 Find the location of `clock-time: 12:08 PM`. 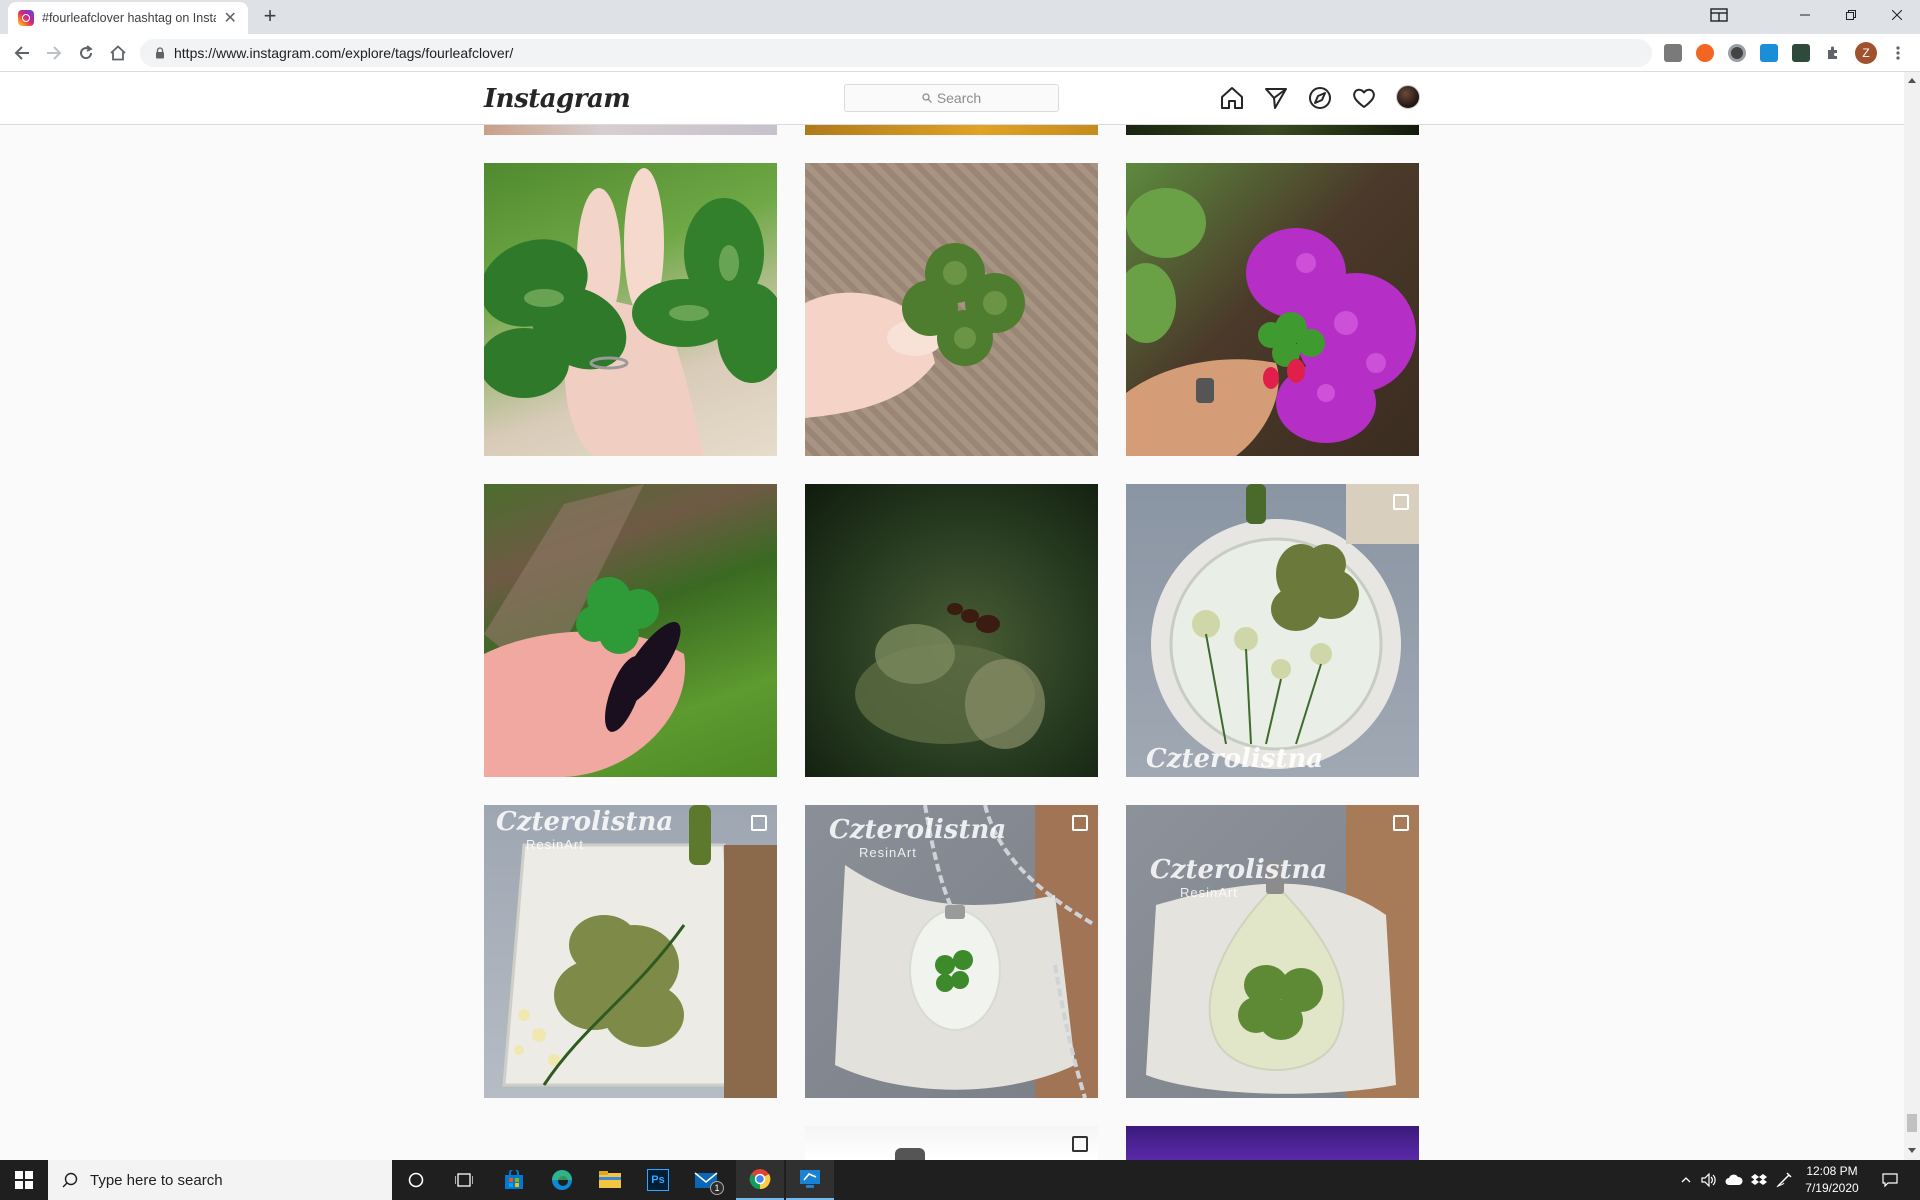

clock-time: 12:08 PM is located at coordinates (1832, 1171).